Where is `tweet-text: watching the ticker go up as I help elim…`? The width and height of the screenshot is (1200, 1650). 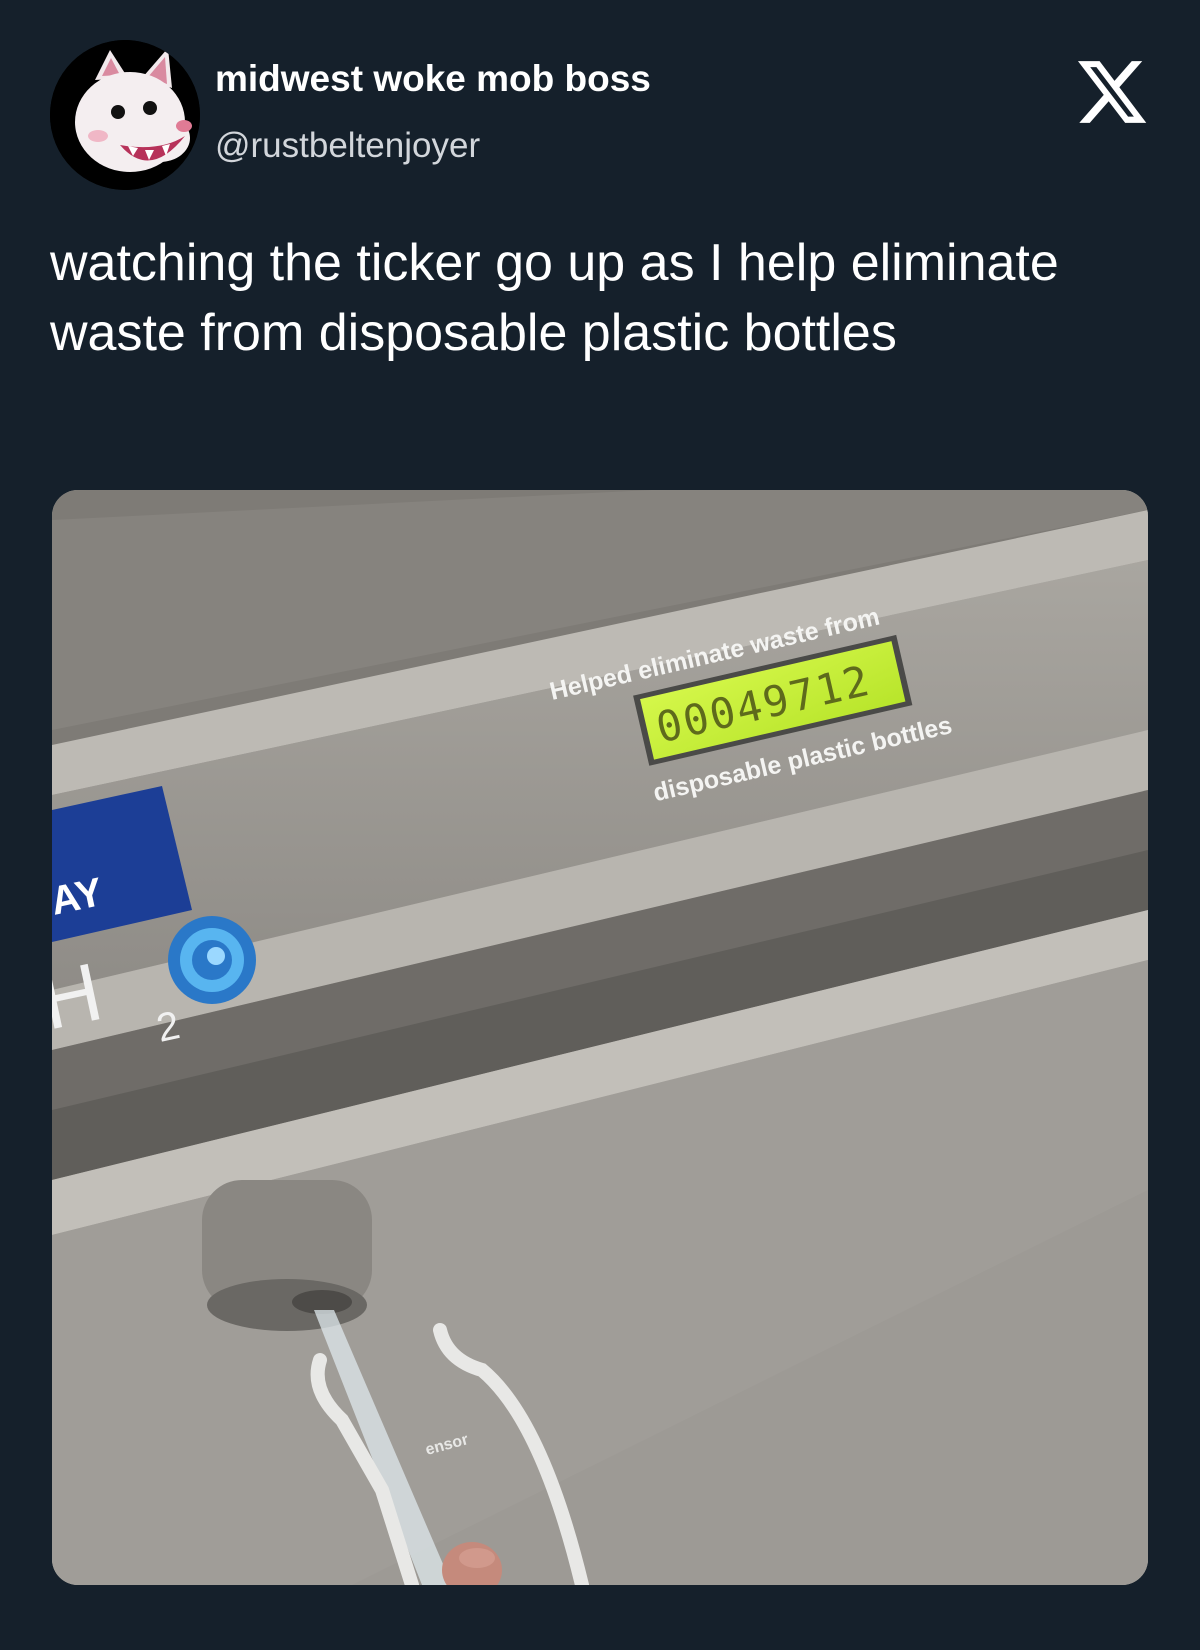 tweet-text: watching the ticker go up as I help elim… is located at coordinates (554, 298).